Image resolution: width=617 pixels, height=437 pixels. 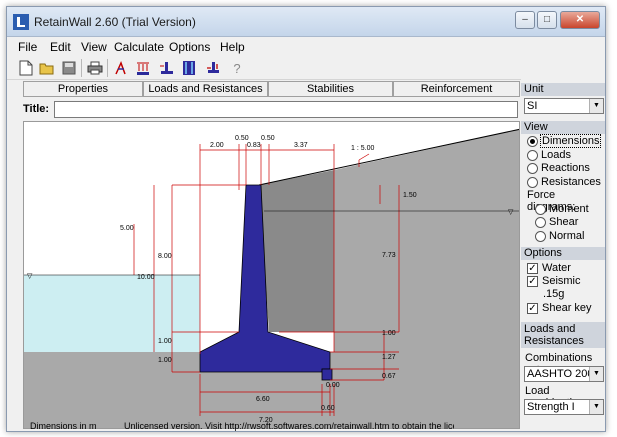 What do you see at coordinates (410, 195) in the screenshot?
I see `dim-backfill-rise: 1.50` at bounding box center [410, 195].